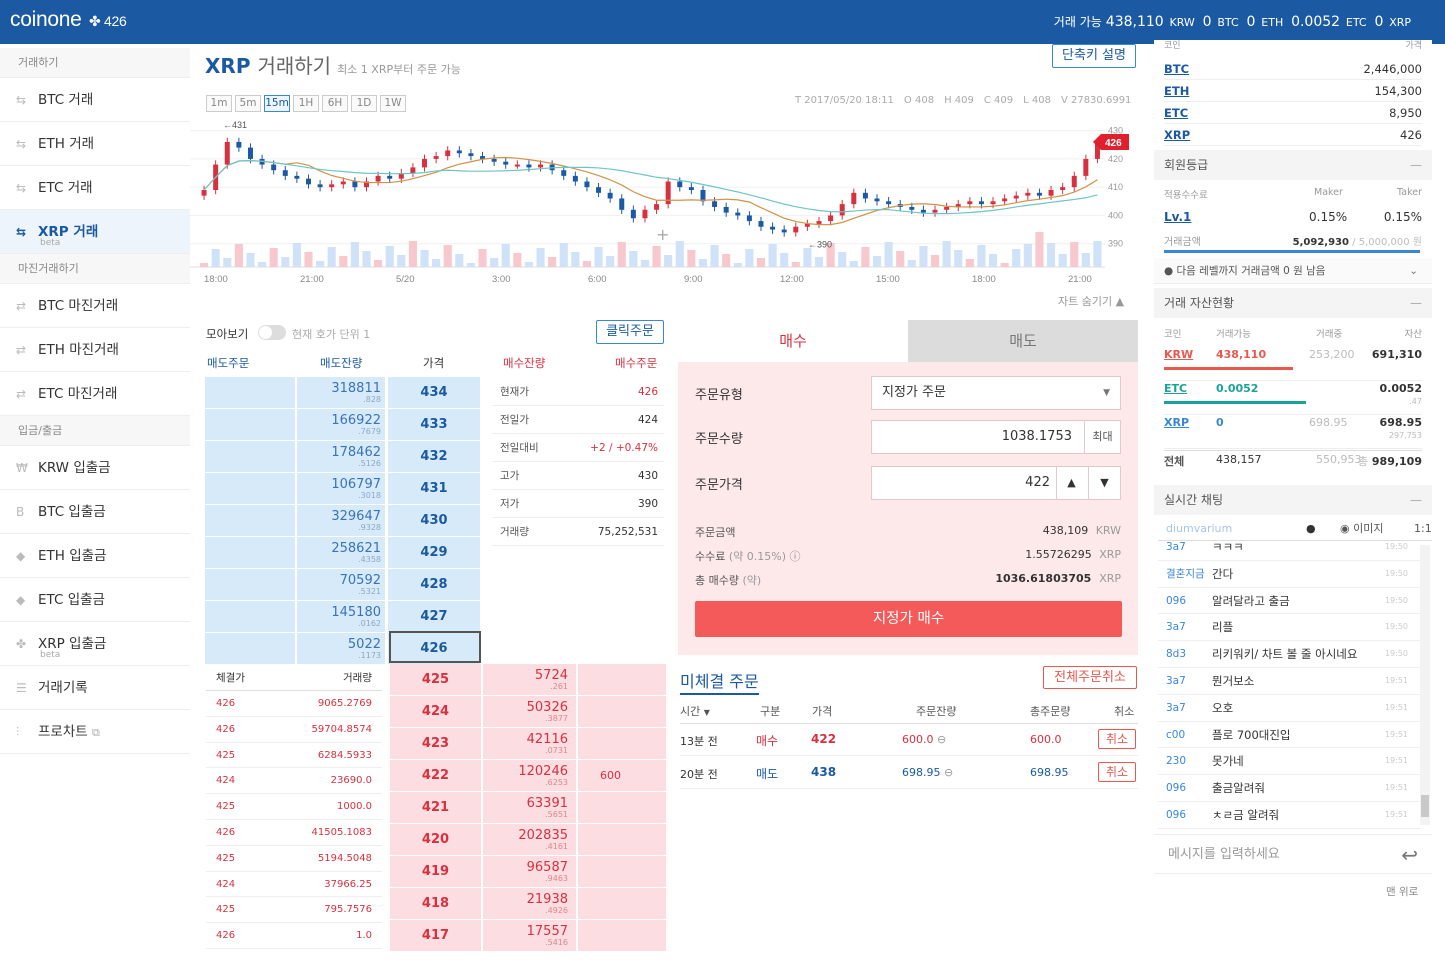  I want to click on level-link: Lv.1, so click(1177, 217).